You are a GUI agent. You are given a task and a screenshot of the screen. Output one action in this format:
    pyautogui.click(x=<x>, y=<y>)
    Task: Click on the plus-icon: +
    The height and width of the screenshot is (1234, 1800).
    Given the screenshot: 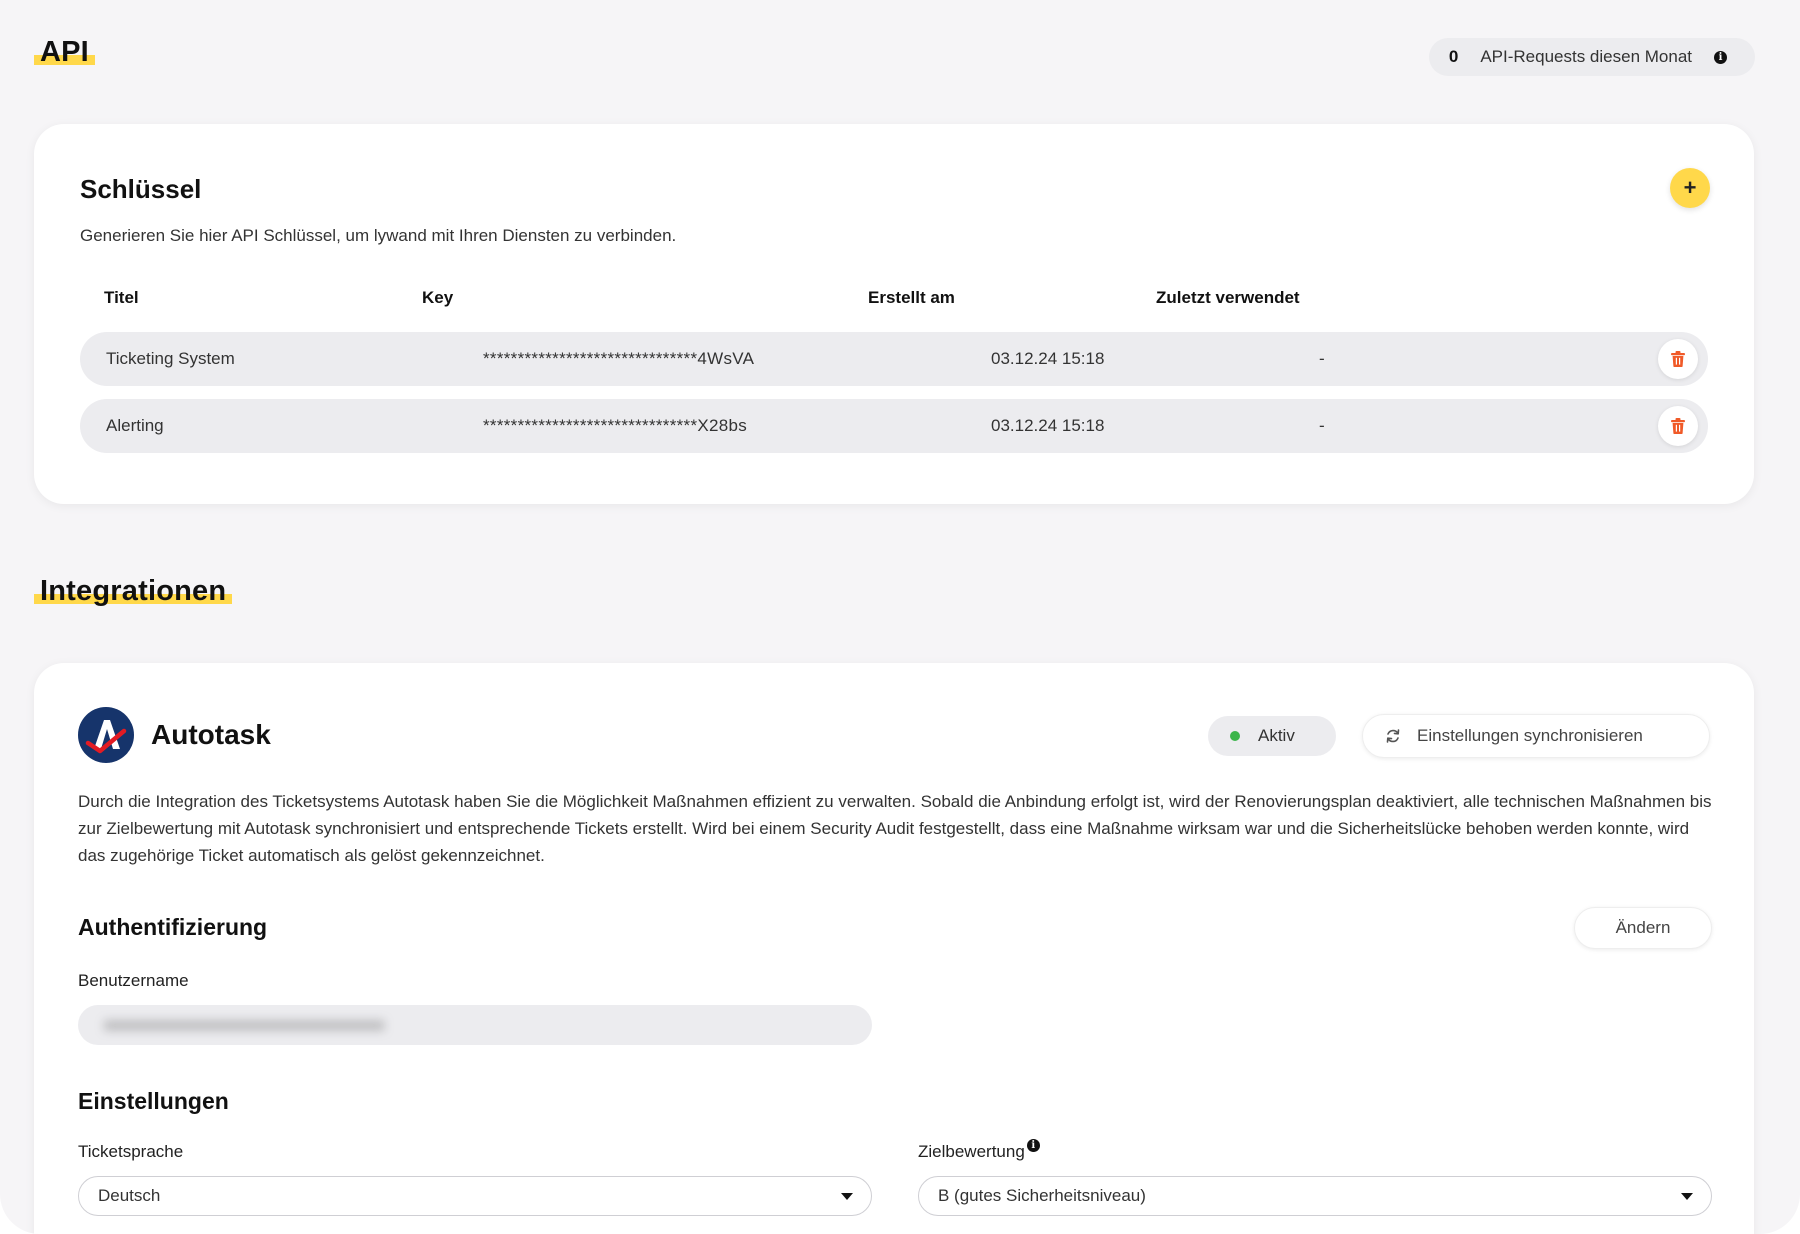 What is the action you would take?
    pyautogui.click(x=1690, y=187)
    